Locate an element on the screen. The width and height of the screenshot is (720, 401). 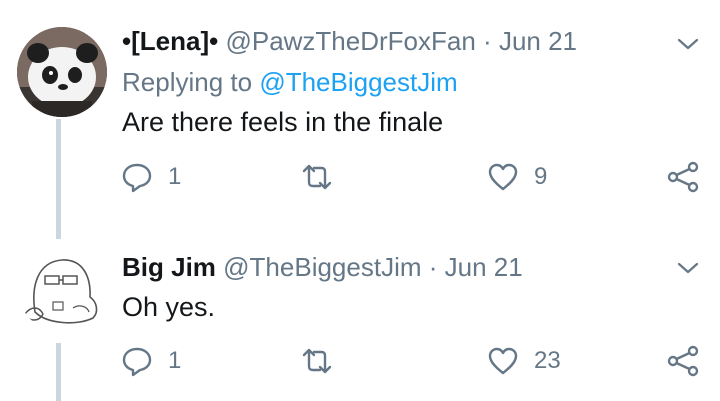
tweet-actions: 1 9 is located at coordinates (360, 177).